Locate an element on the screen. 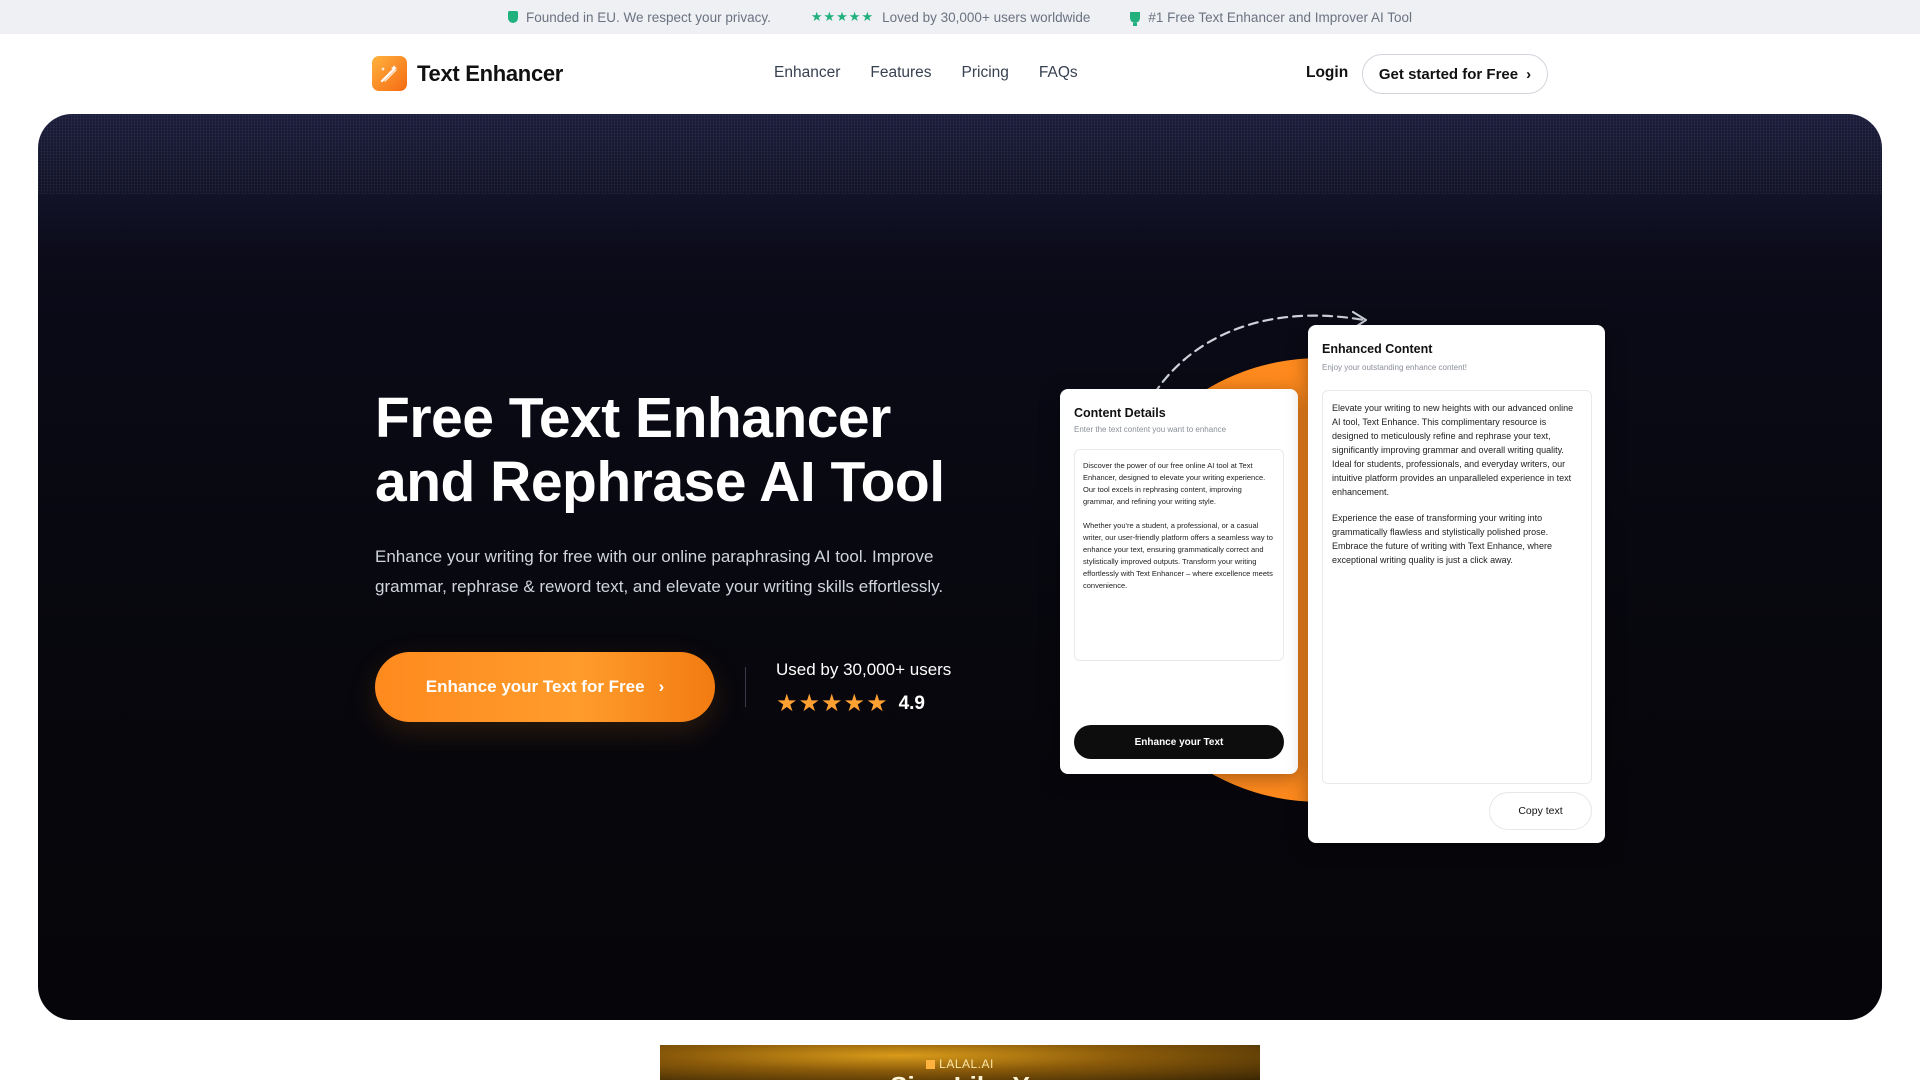  hero-title-line2: and Rephrase AI Tool is located at coordinates (660, 482).